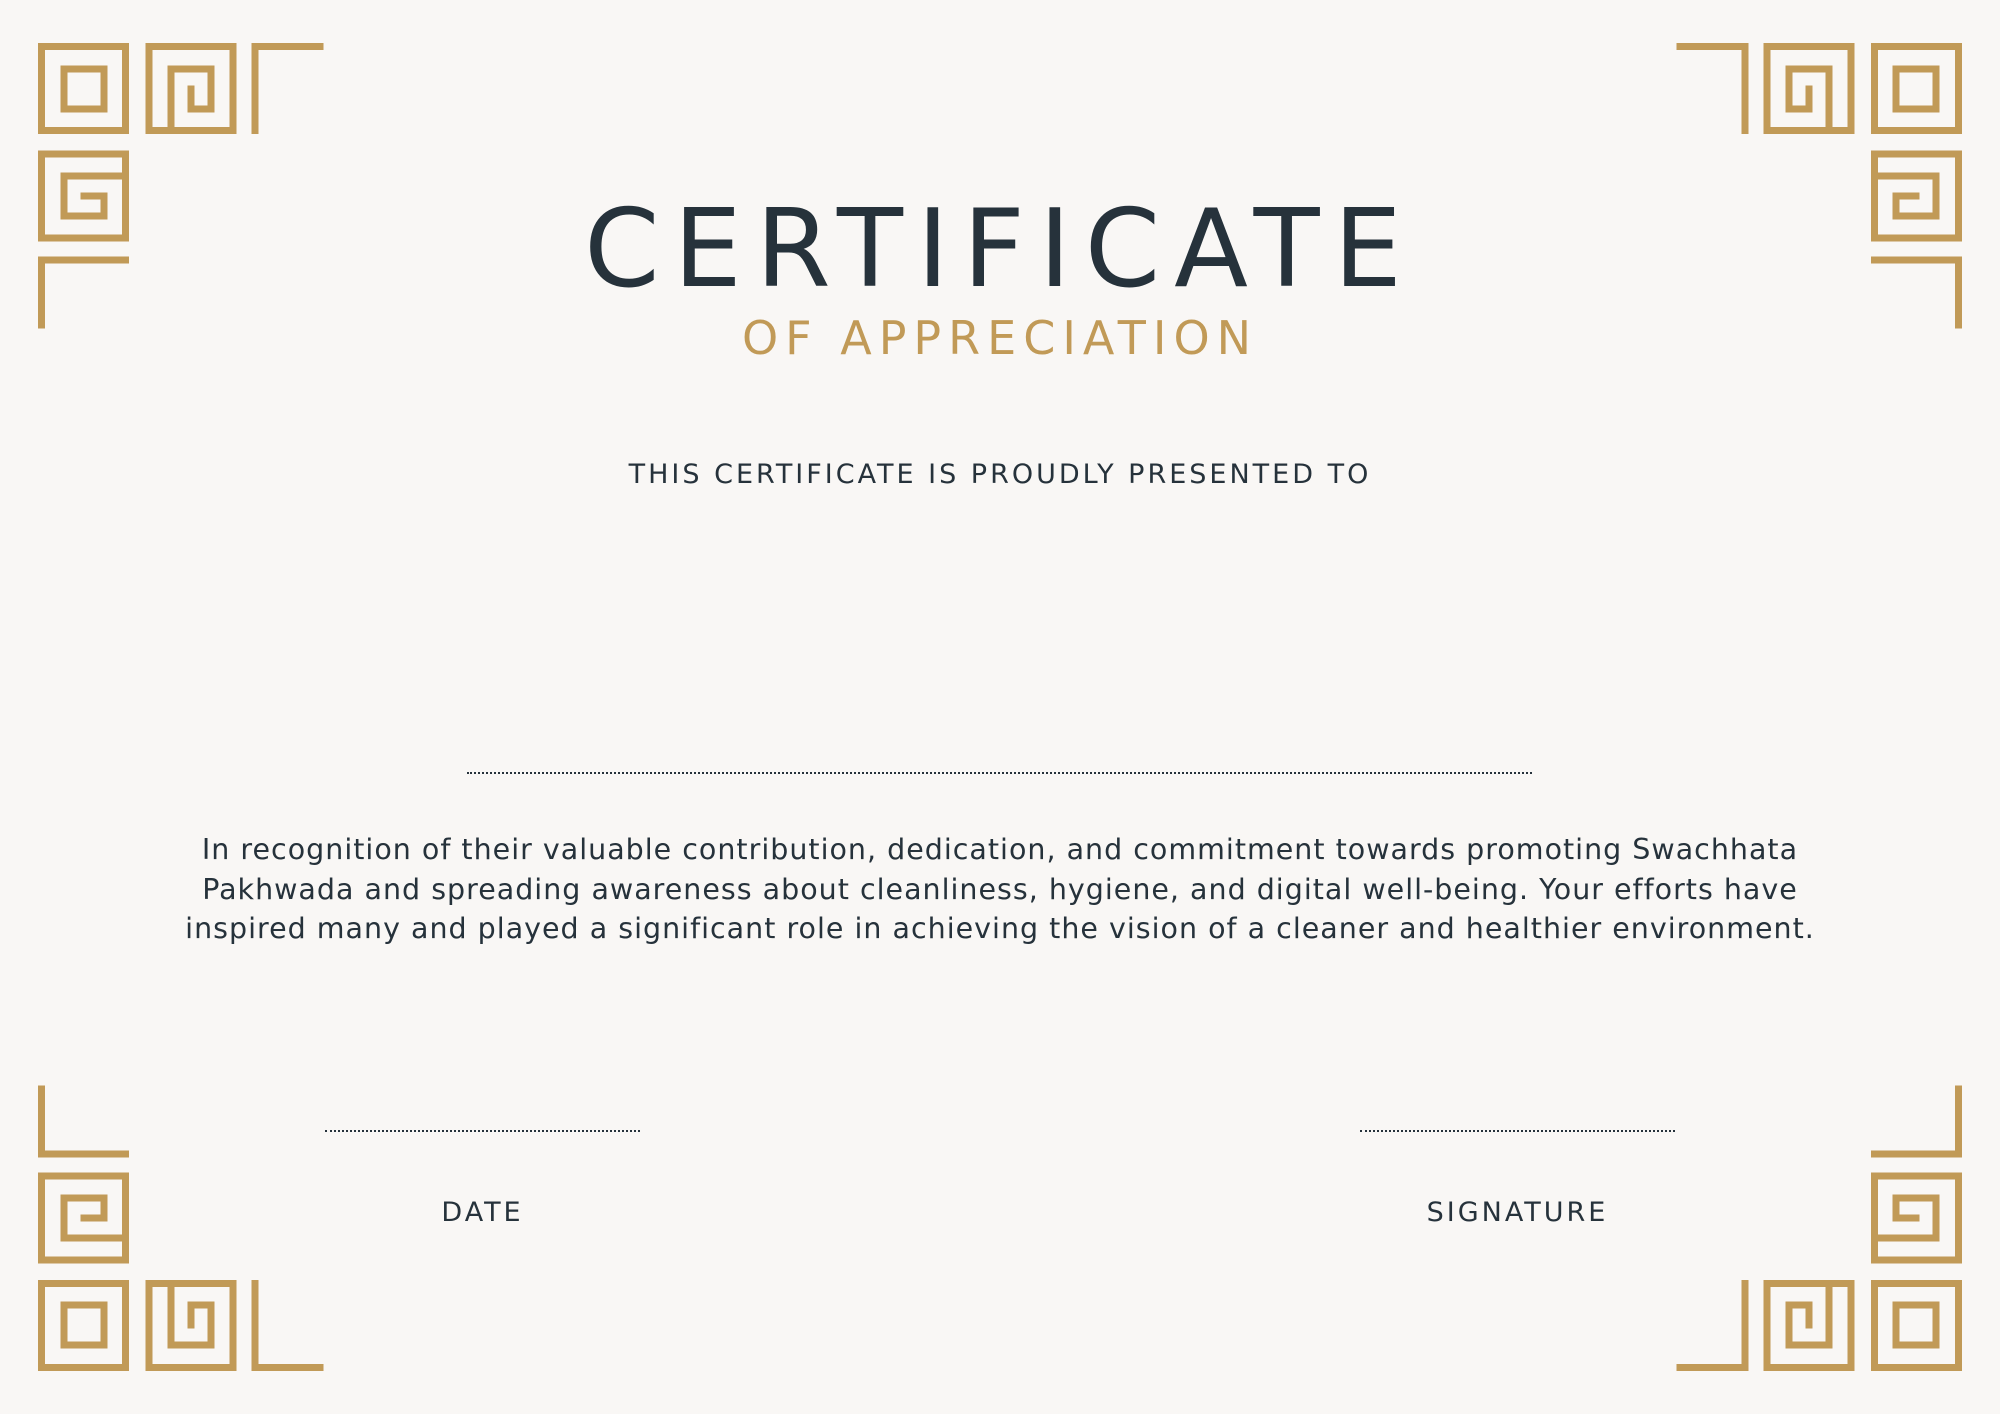 Image resolution: width=2000 pixels, height=1414 pixels. Describe the element at coordinates (1812, 1221) in the screenshot. I see `greek-key-corner-bottom-right-icon` at that location.